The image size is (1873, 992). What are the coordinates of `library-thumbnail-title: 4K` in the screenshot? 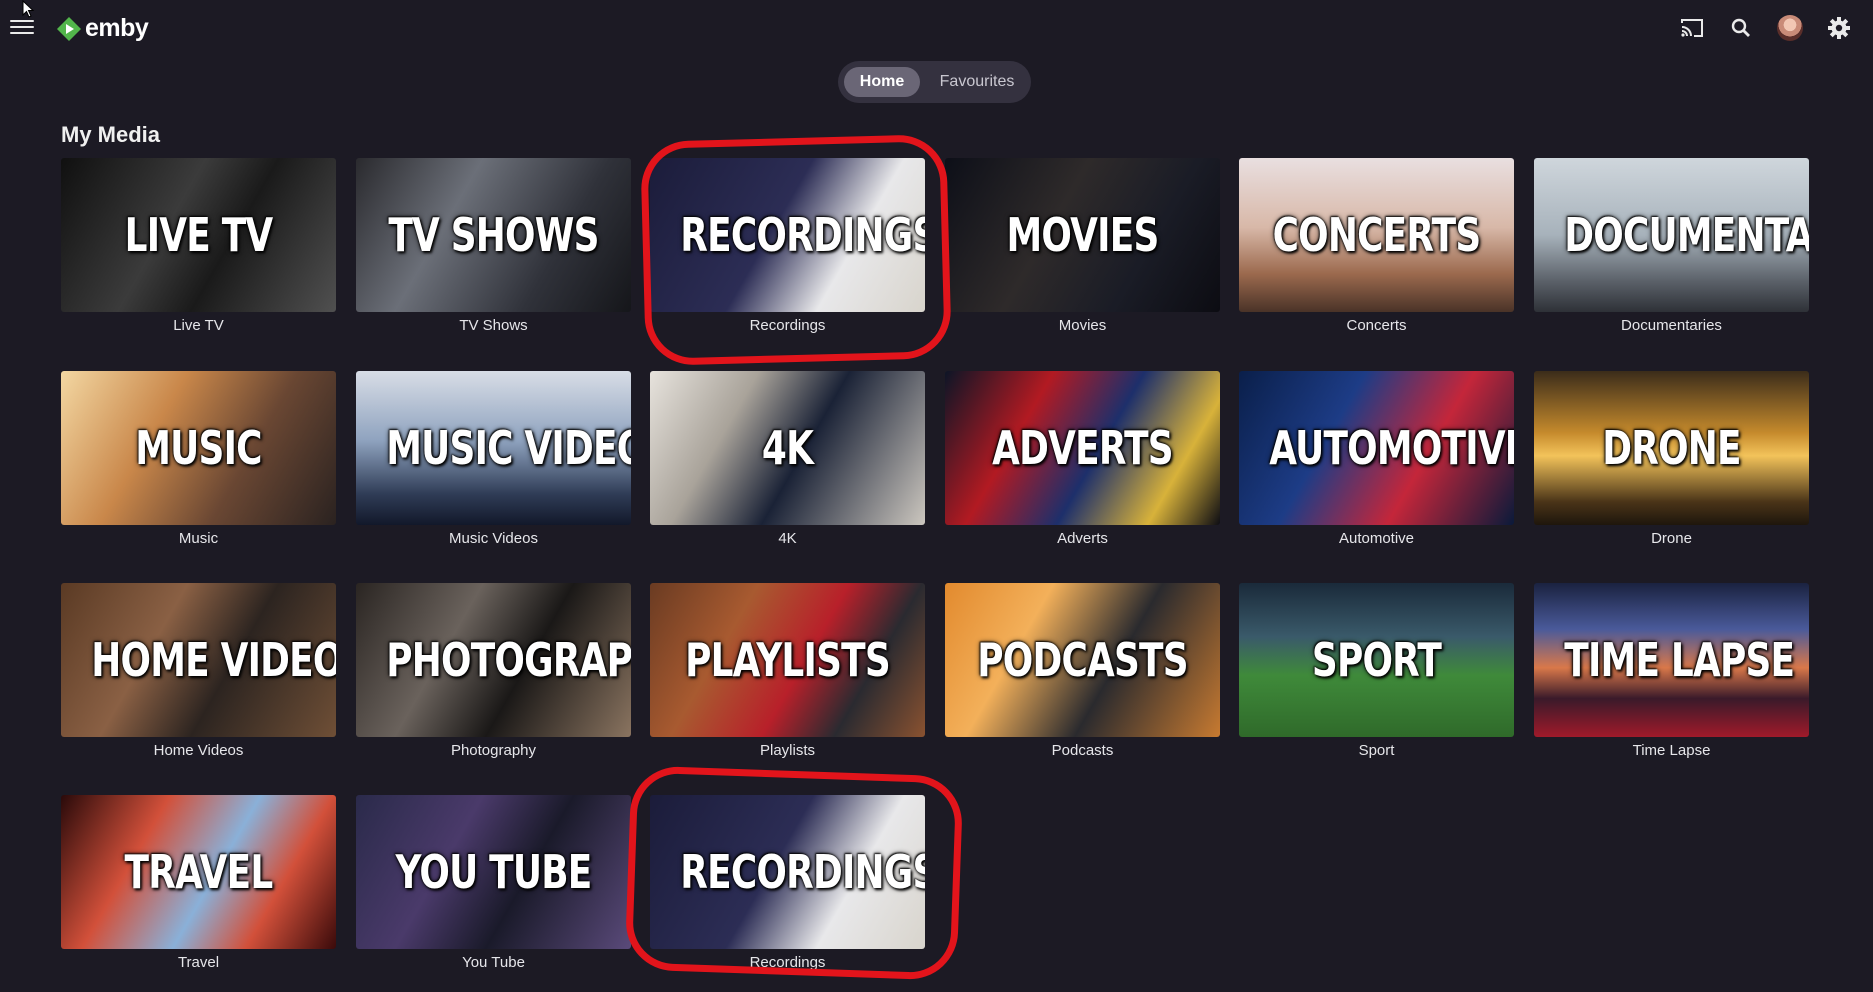 It's located at (787, 448).